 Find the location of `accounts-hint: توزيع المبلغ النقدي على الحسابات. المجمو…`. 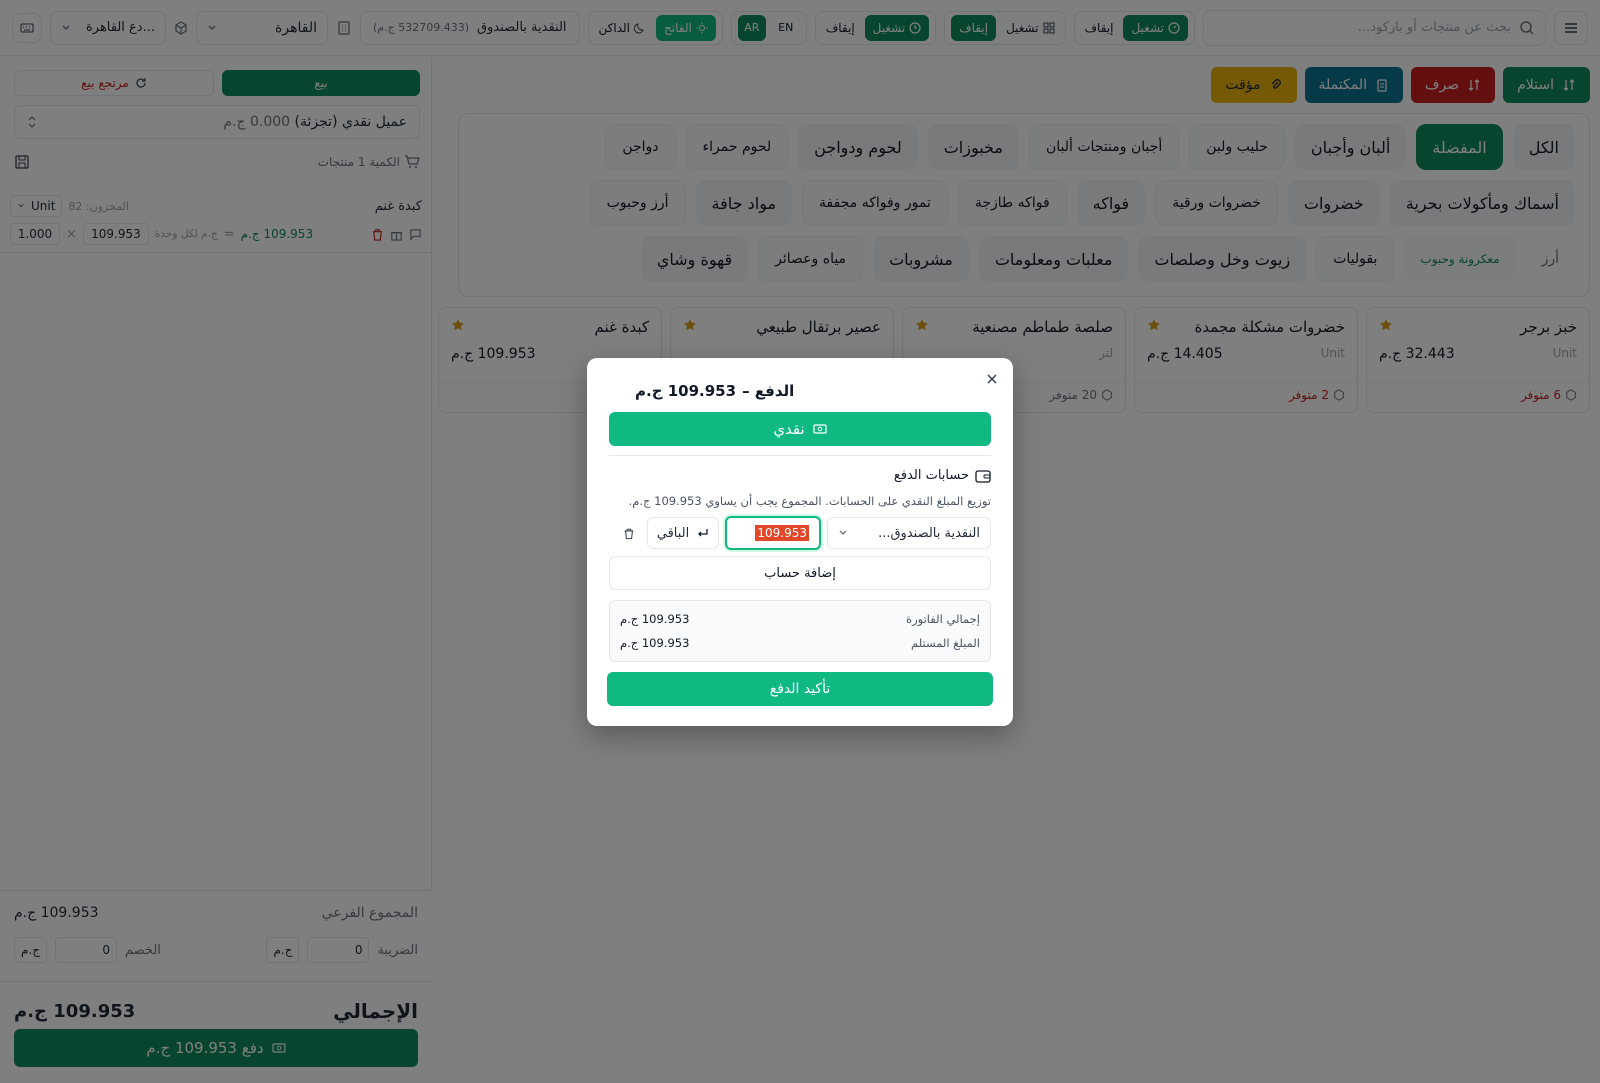

accounts-hint: توزيع المبلغ النقدي على الحسابات. المجمو… is located at coordinates (809, 501).